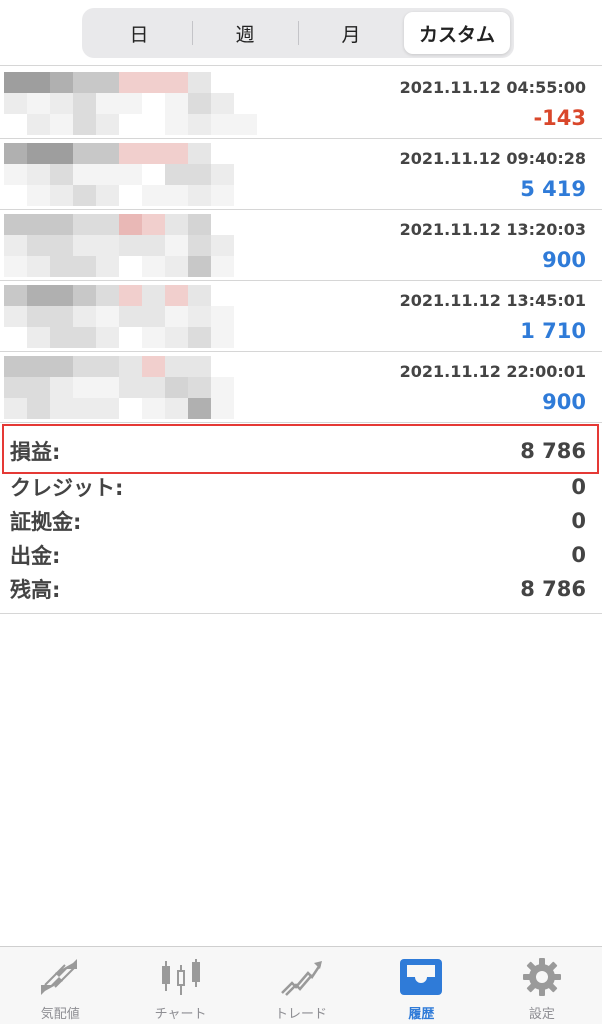 The image size is (602, 1024). Describe the element at coordinates (298, 487) in the screenshot. I see `summary-credit: クレジット: 0` at that location.